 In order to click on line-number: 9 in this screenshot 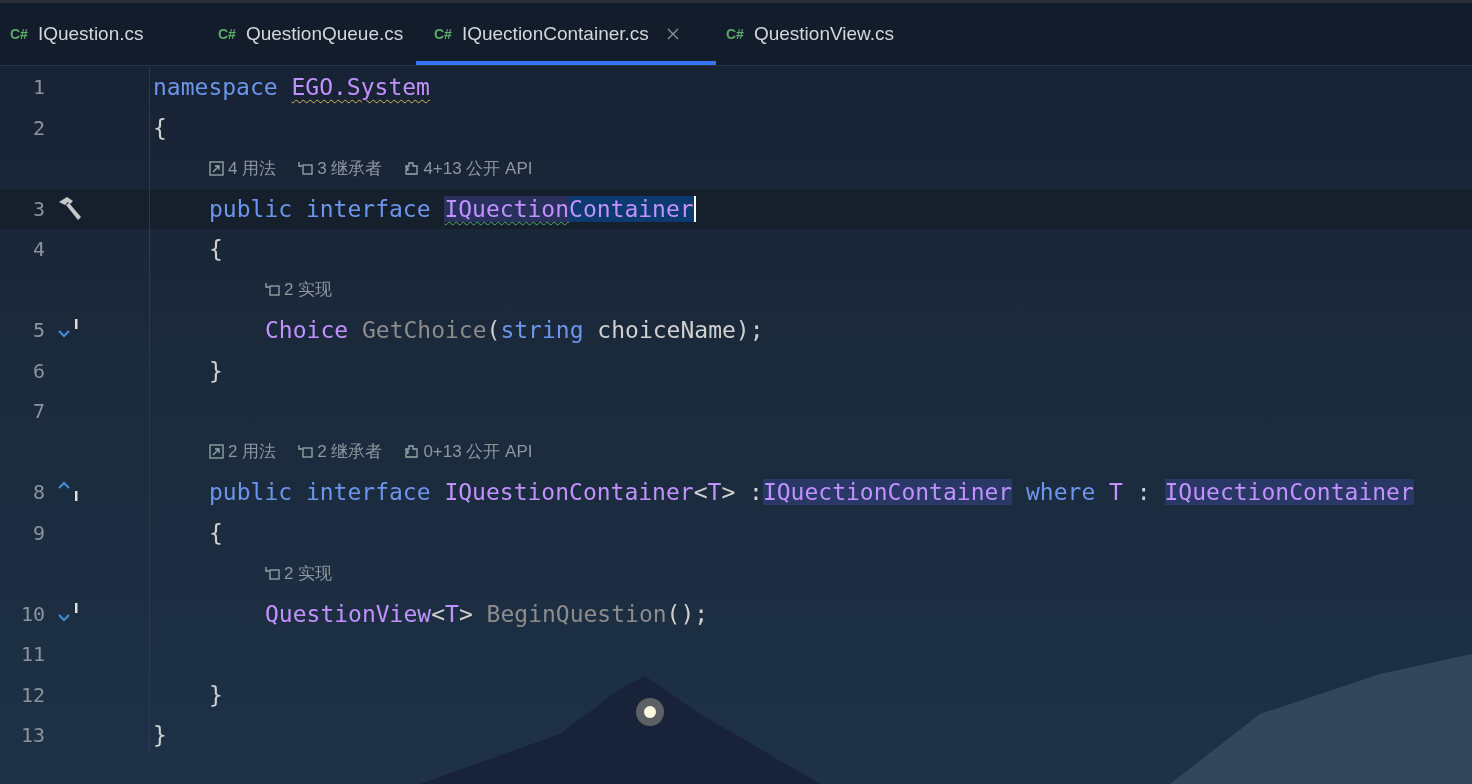, I will do `click(38, 532)`.